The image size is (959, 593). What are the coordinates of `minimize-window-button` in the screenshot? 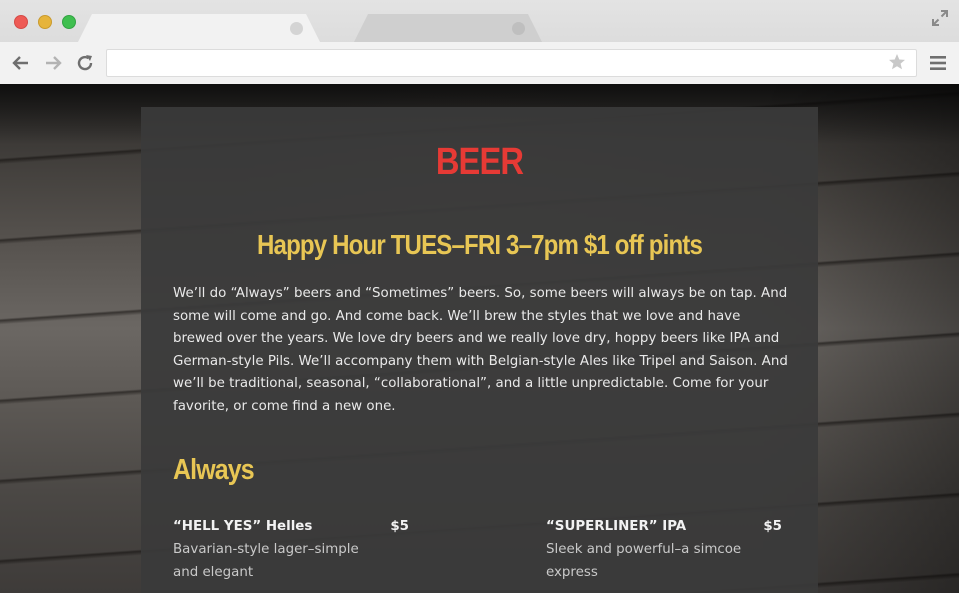 It's located at (45, 22).